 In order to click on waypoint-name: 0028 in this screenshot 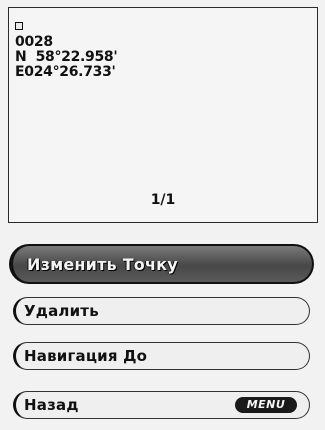, I will do `click(34, 42)`.